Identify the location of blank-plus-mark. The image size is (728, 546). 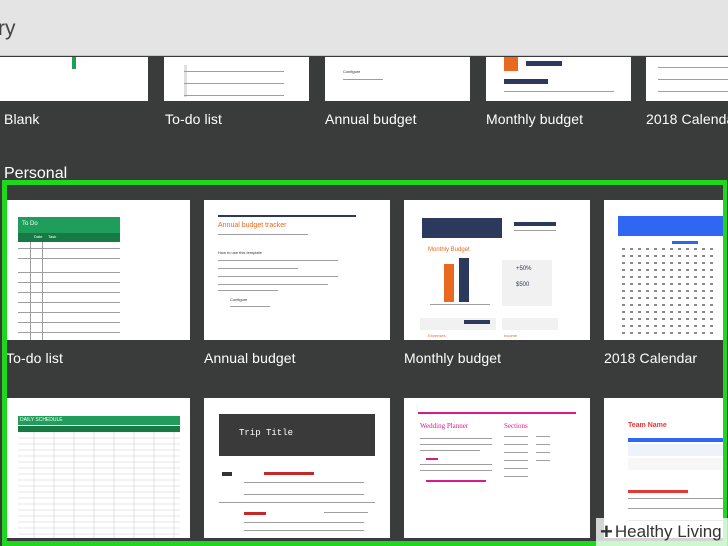
(74, 63).